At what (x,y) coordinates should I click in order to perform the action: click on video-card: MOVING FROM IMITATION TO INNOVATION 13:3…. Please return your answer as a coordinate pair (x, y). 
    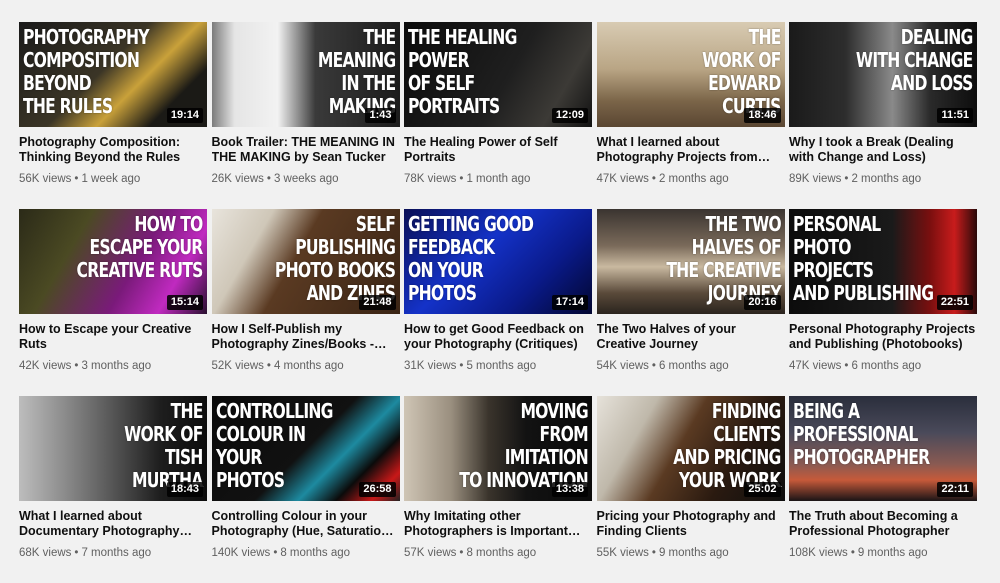
    Looking at the image, I should click on (498, 489).